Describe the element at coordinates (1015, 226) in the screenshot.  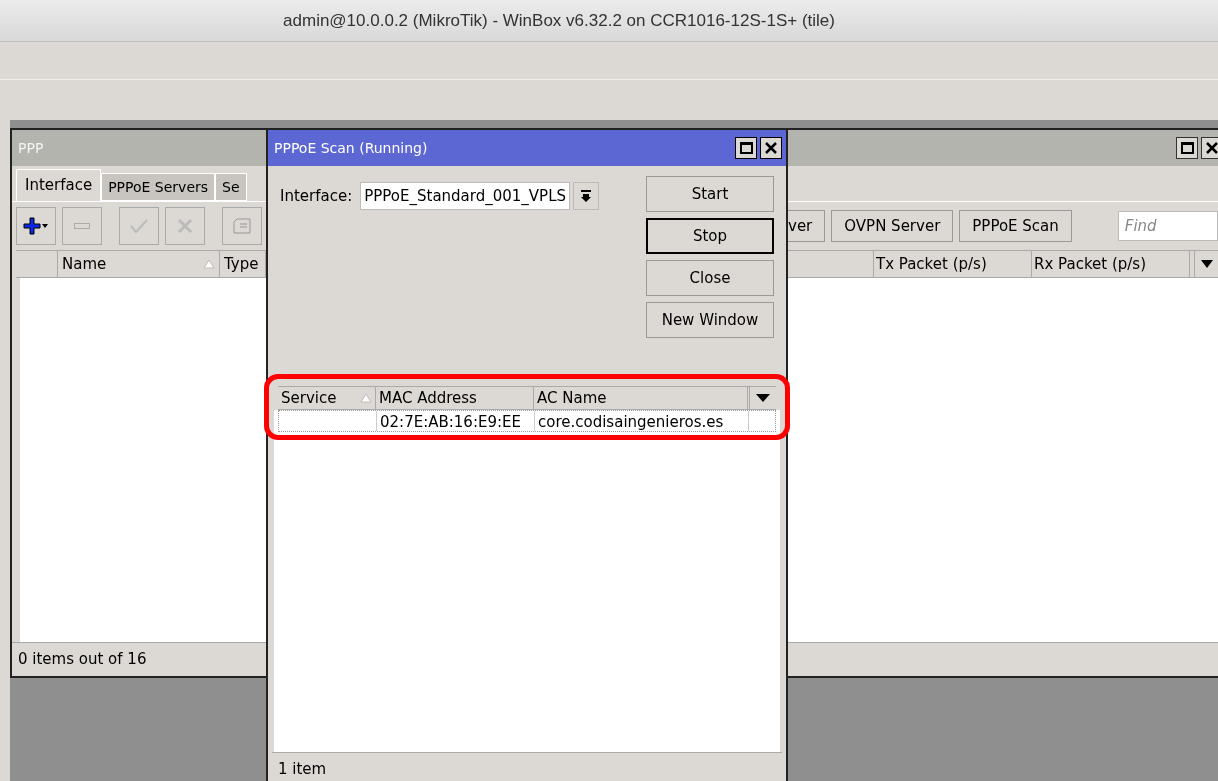
I see `toolbar-button: PPPoE Scan` at that location.